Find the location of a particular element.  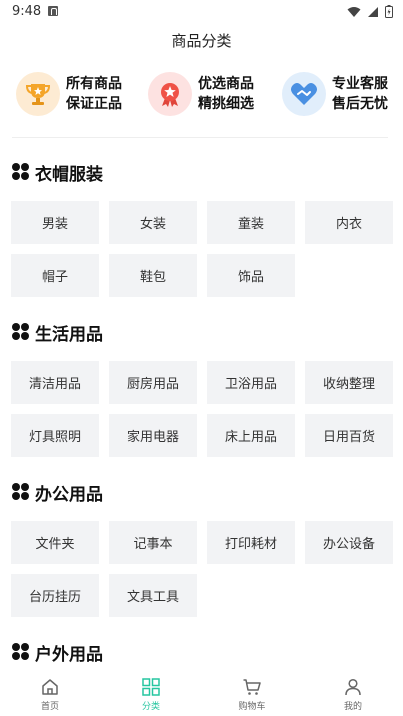

tab-label: 首页 is located at coordinates (49, 707).